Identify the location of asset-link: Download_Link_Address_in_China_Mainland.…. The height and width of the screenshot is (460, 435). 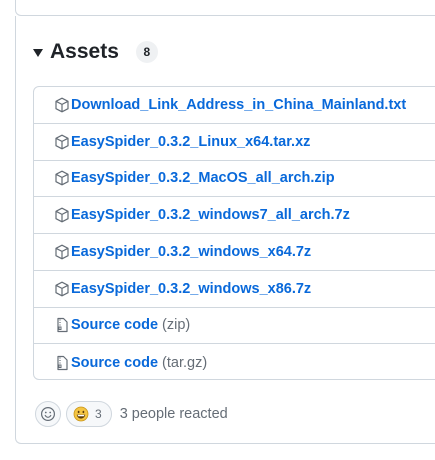
(238, 105).